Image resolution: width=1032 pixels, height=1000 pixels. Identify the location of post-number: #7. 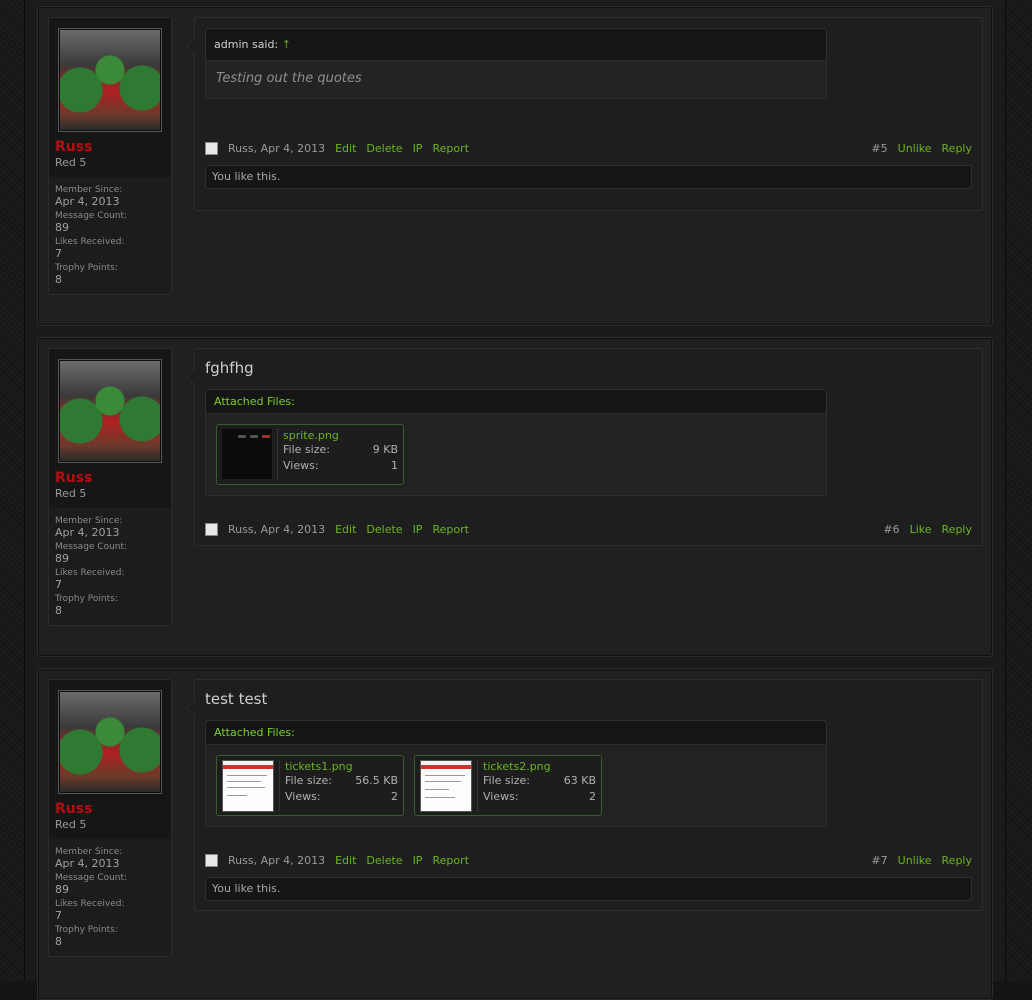
(879, 860).